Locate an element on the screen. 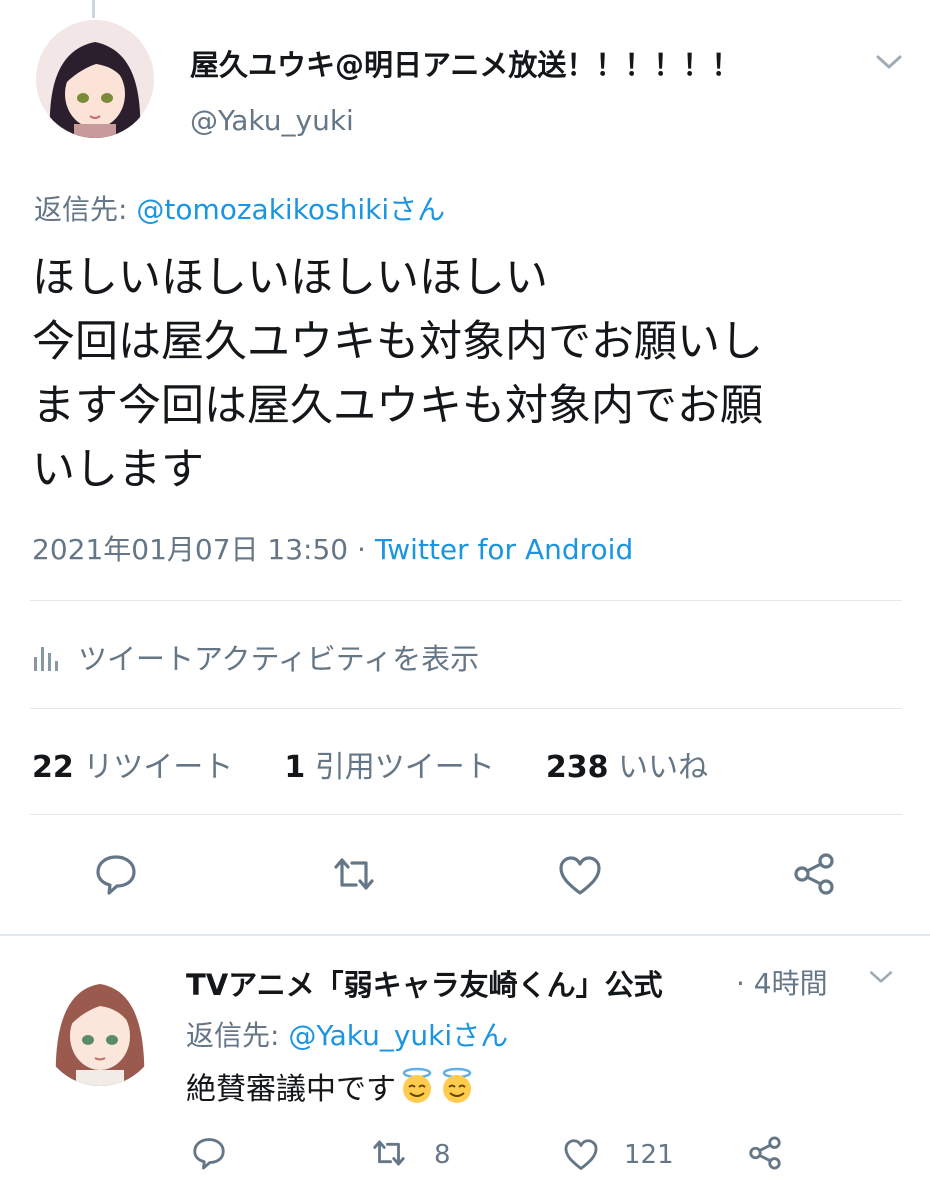 The image size is (930, 1200). tweet-activity-link: ツイートアクティビティを表示 is located at coordinates (255, 657).